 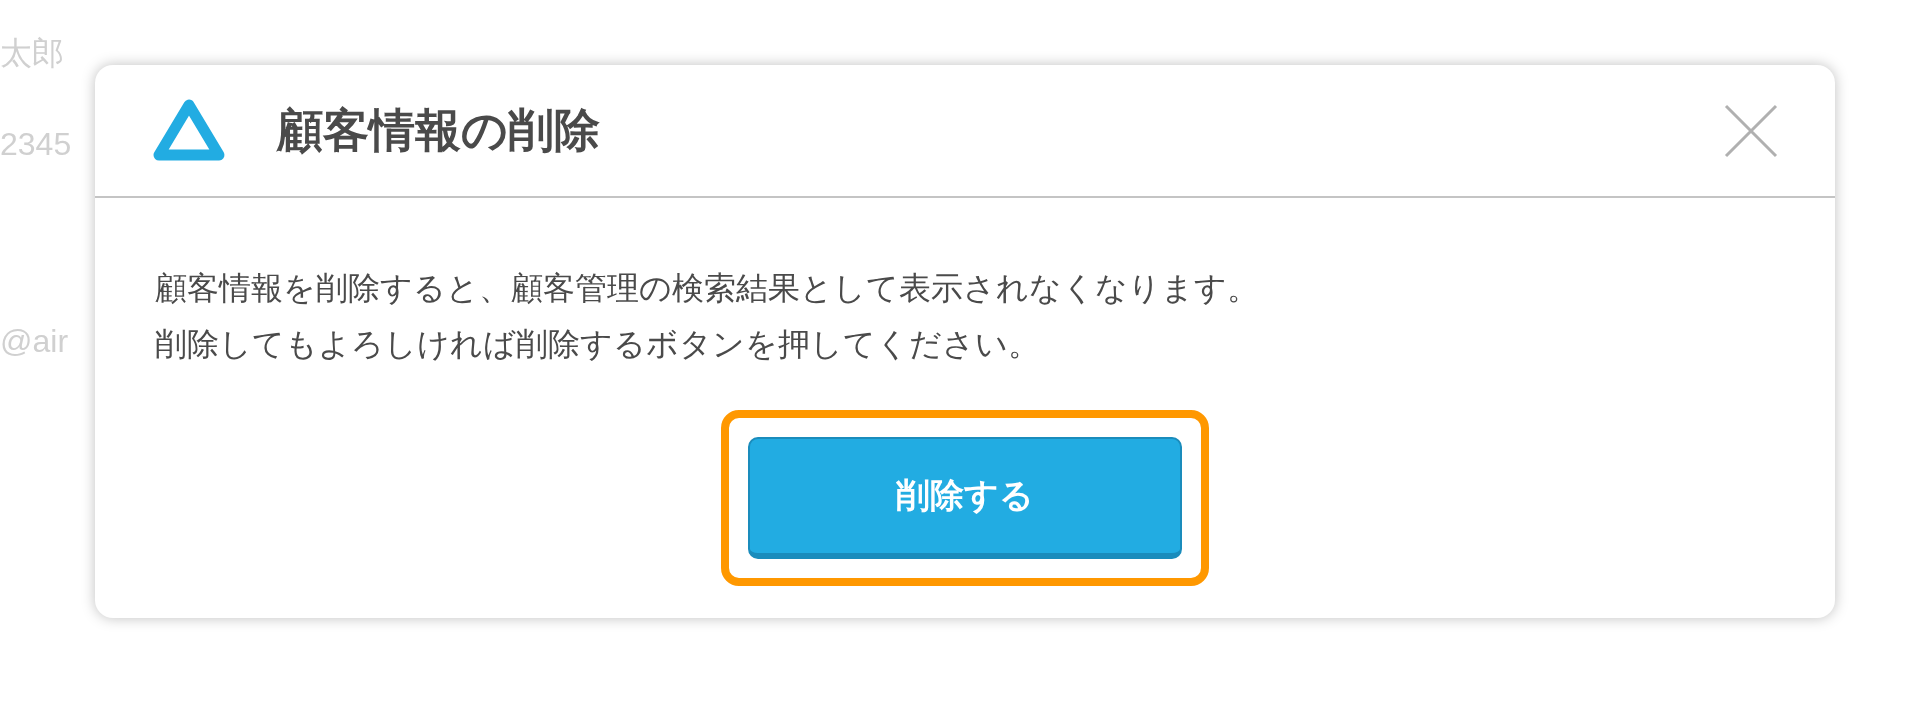 What do you see at coordinates (1751, 130) in the screenshot?
I see `close-icon` at bounding box center [1751, 130].